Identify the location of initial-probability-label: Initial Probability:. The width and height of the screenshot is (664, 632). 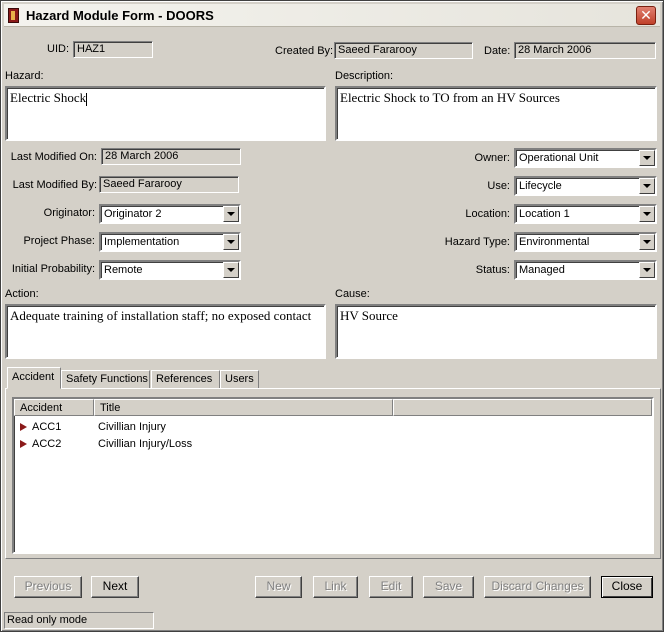
(53, 269).